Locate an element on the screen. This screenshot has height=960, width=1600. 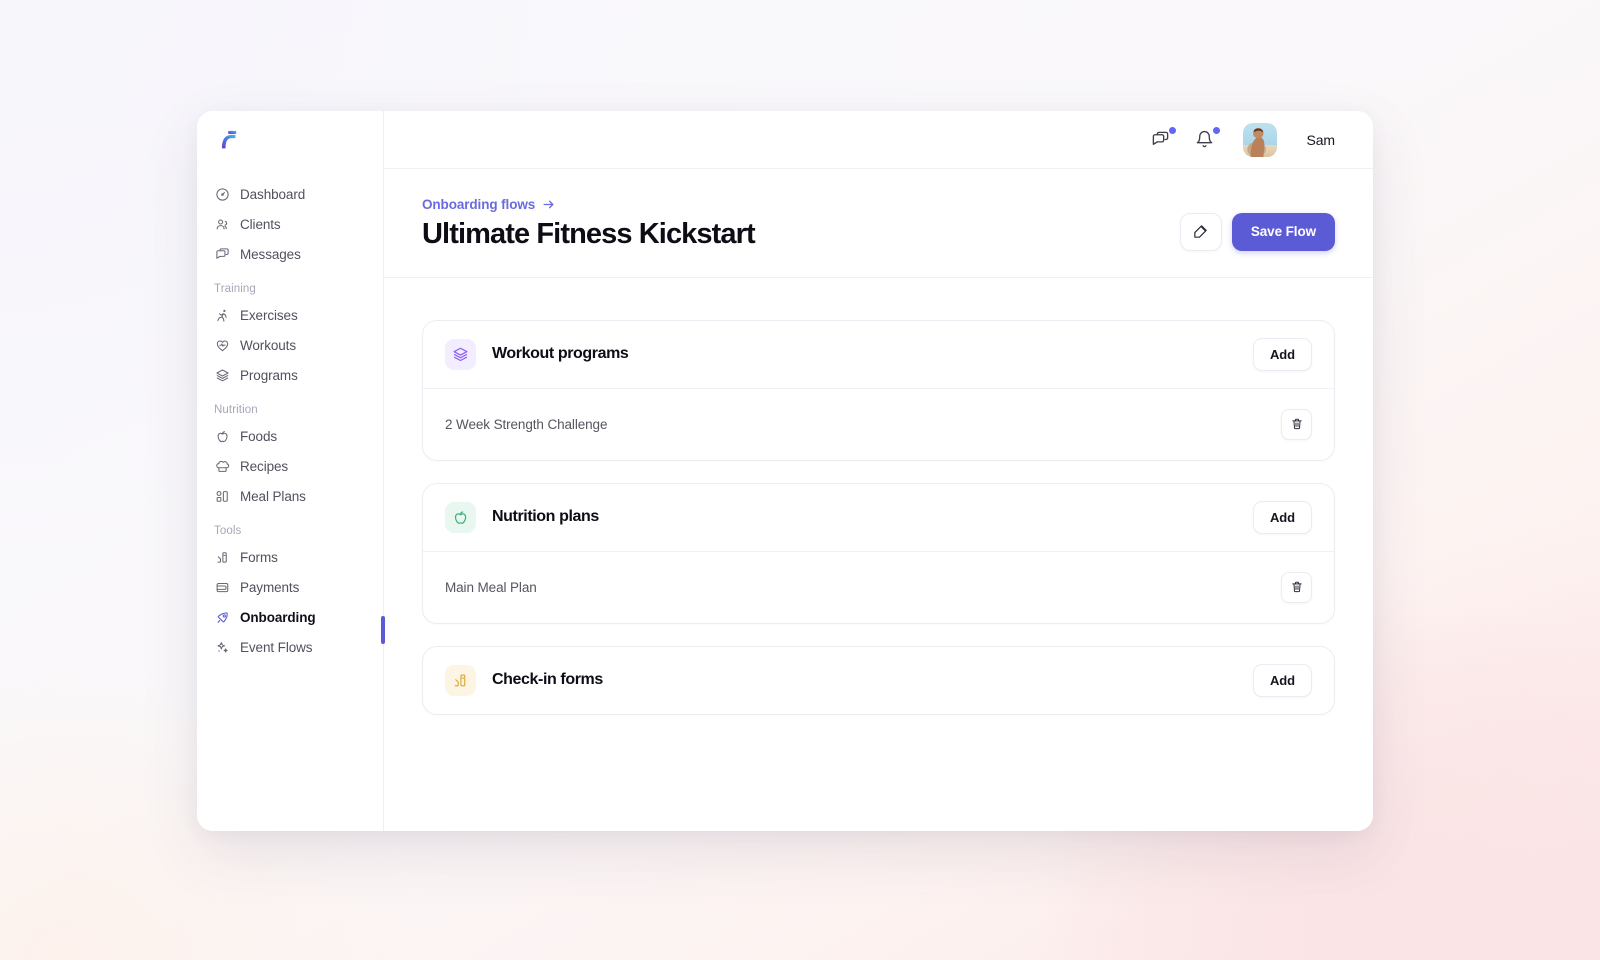
flow-section-card: Nutrition plans Add Main Meal Plan is located at coordinates (878, 553).